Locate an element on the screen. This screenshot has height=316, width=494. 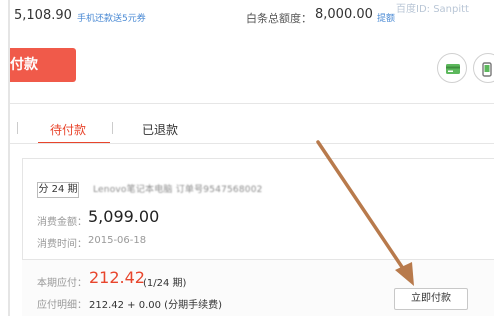
phone-button is located at coordinates (483, 68).